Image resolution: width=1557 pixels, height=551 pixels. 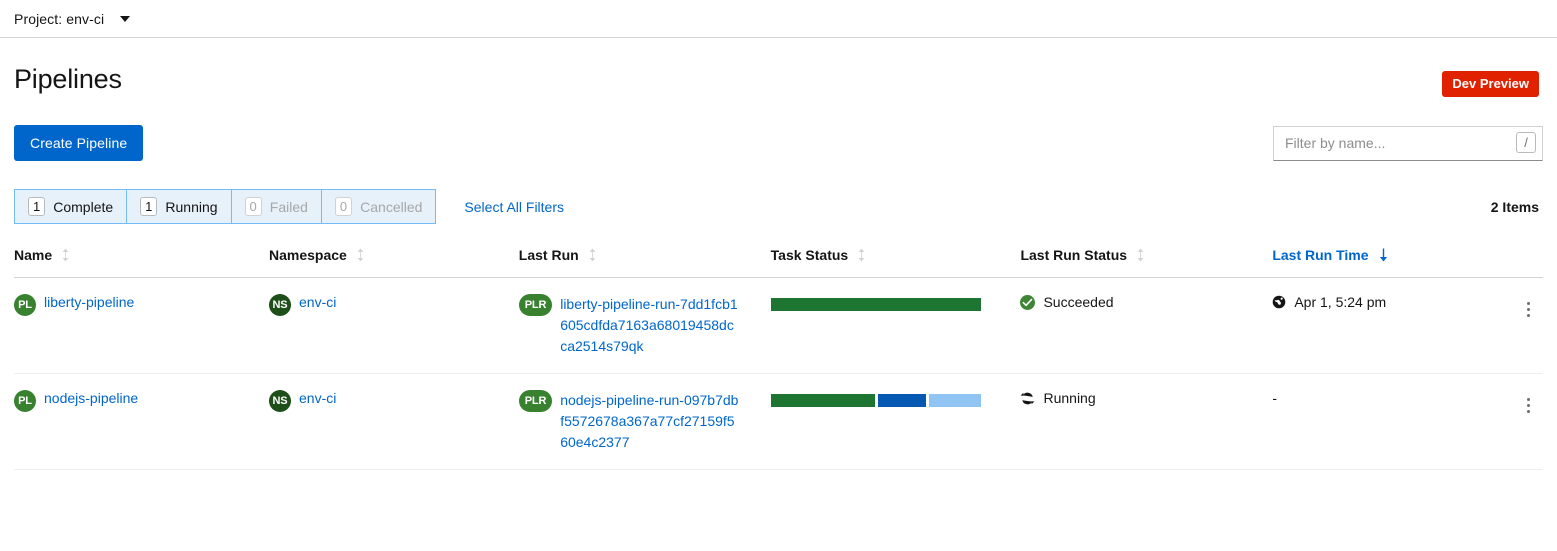 I want to click on column-header-last-run-label: Last Run, so click(x=548, y=255).